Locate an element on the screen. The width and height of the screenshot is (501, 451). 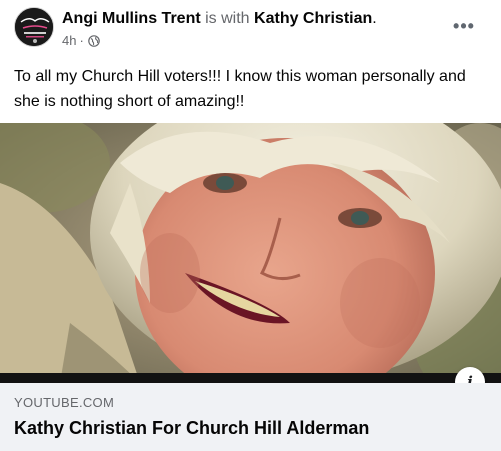
author-name: Angi Mullins Trent is located at coordinates (131, 18).